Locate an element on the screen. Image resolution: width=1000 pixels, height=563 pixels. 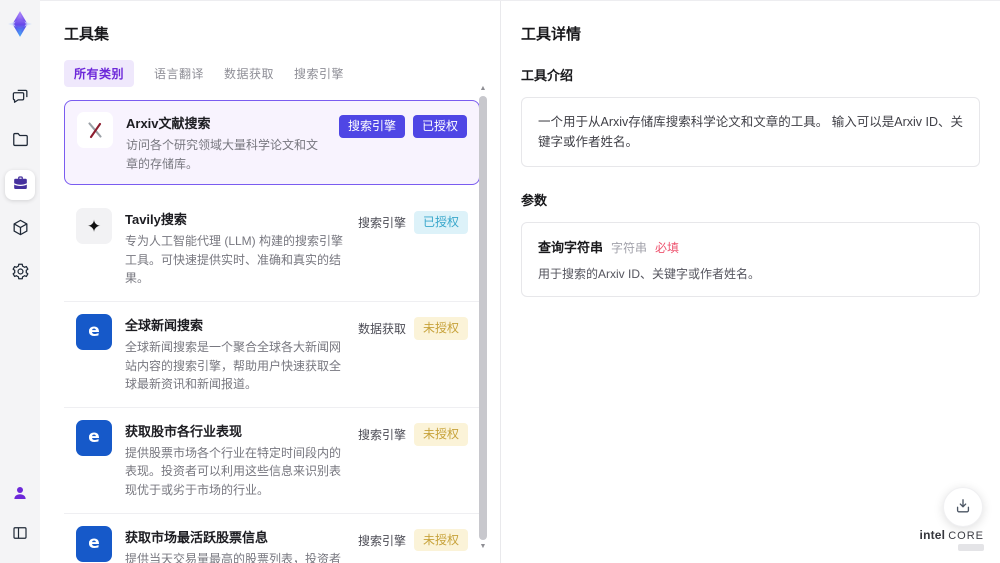
sidebar-item-account is located at coordinates (20, 494).